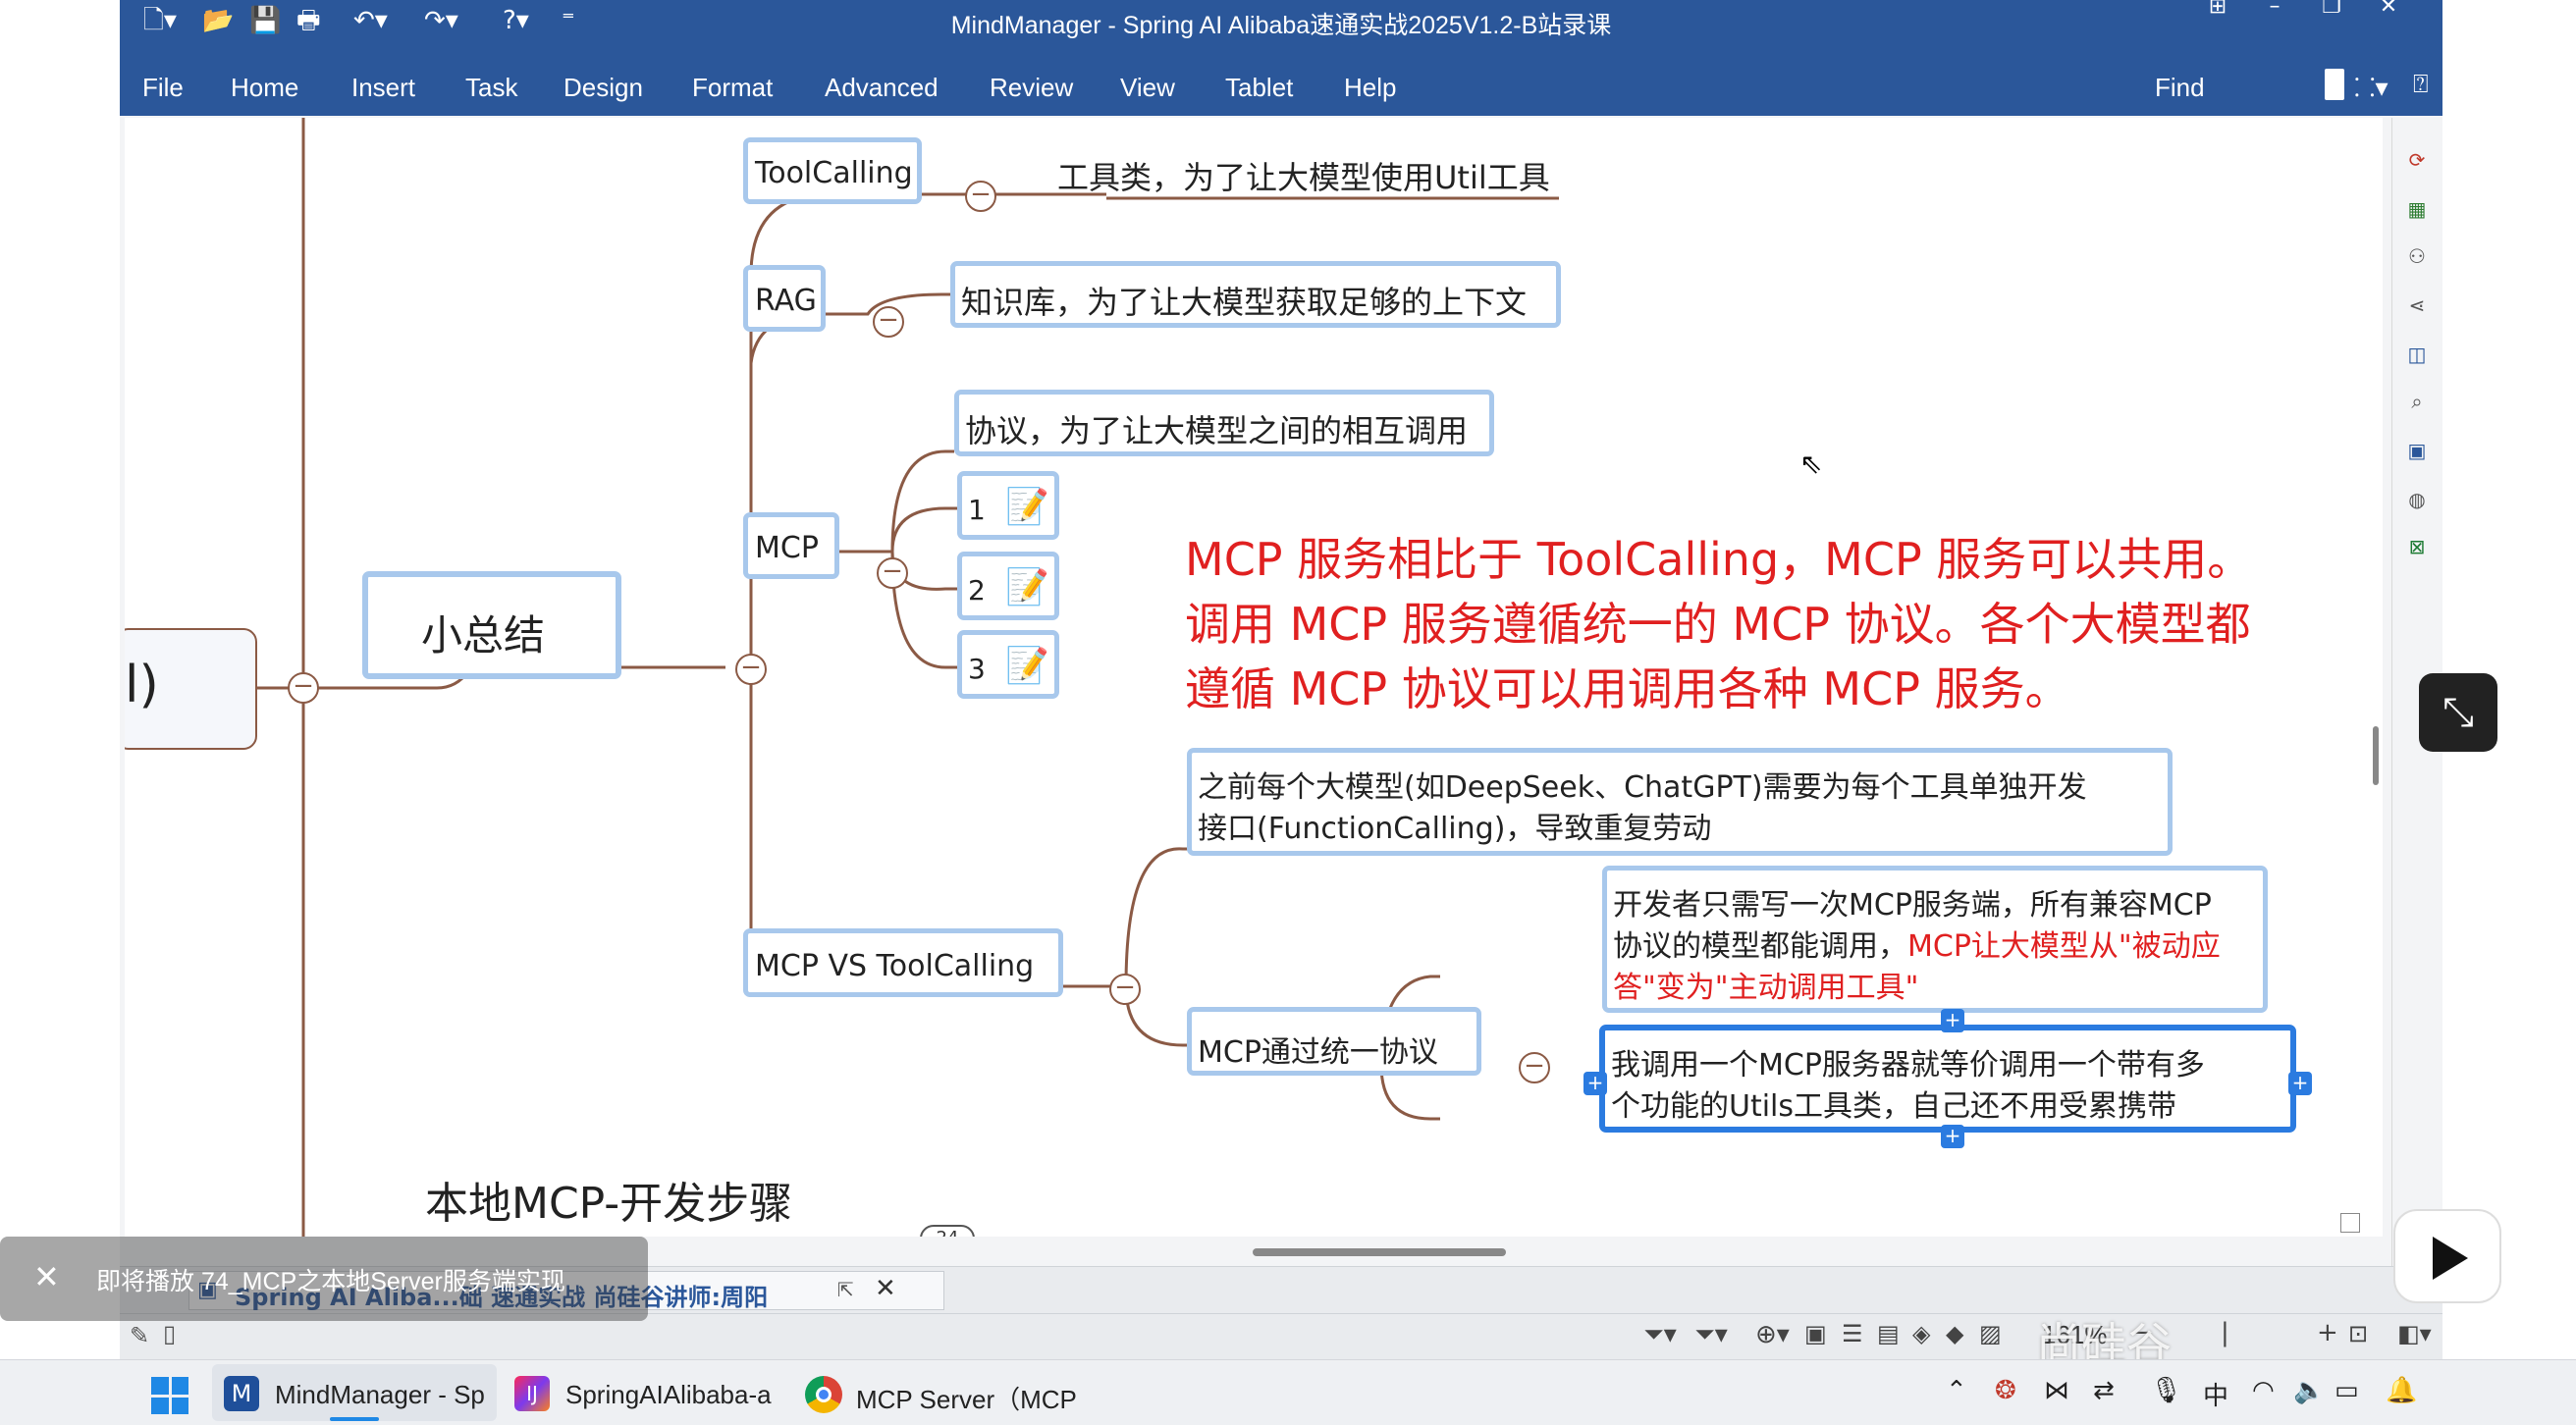 The image size is (2576, 1425). What do you see at coordinates (786, 301) in the screenshot?
I see `rag-topic-label: RAG` at bounding box center [786, 301].